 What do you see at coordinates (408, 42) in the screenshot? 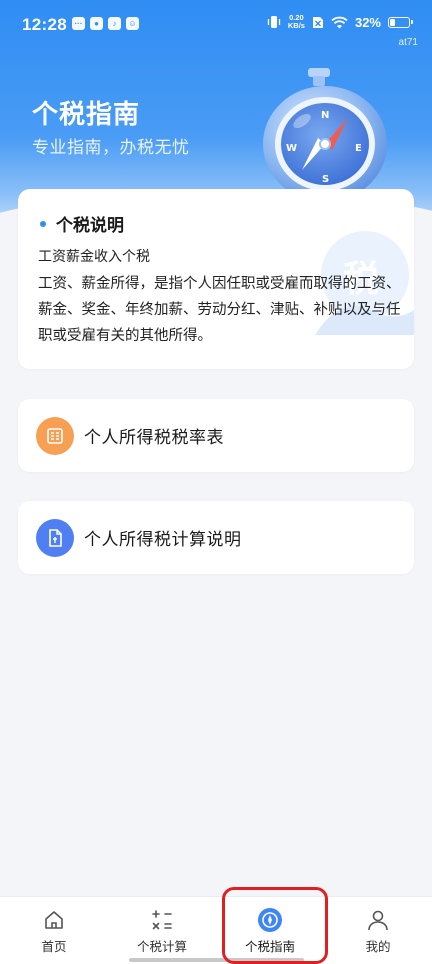
I see `device-watermark: at71` at bounding box center [408, 42].